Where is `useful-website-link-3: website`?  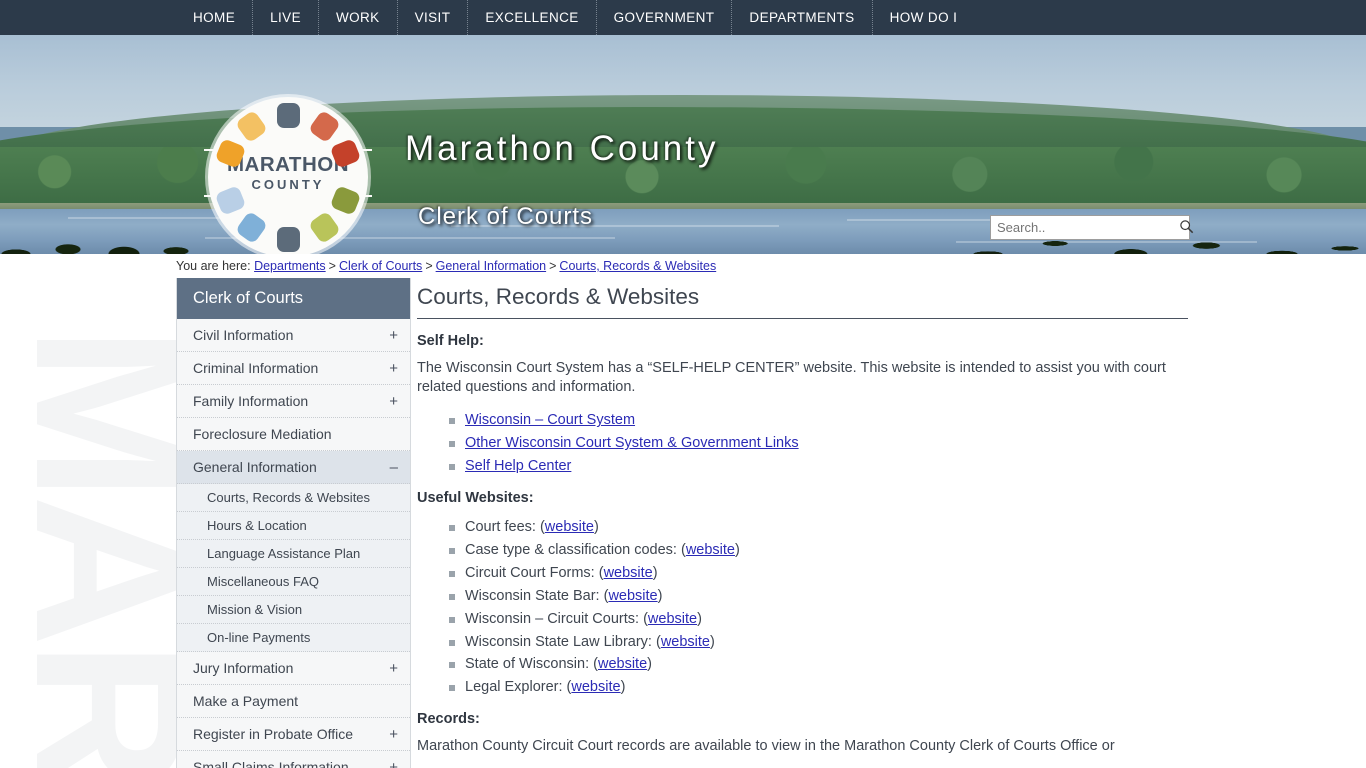
useful-website-link-3: website is located at coordinates (628, 573).